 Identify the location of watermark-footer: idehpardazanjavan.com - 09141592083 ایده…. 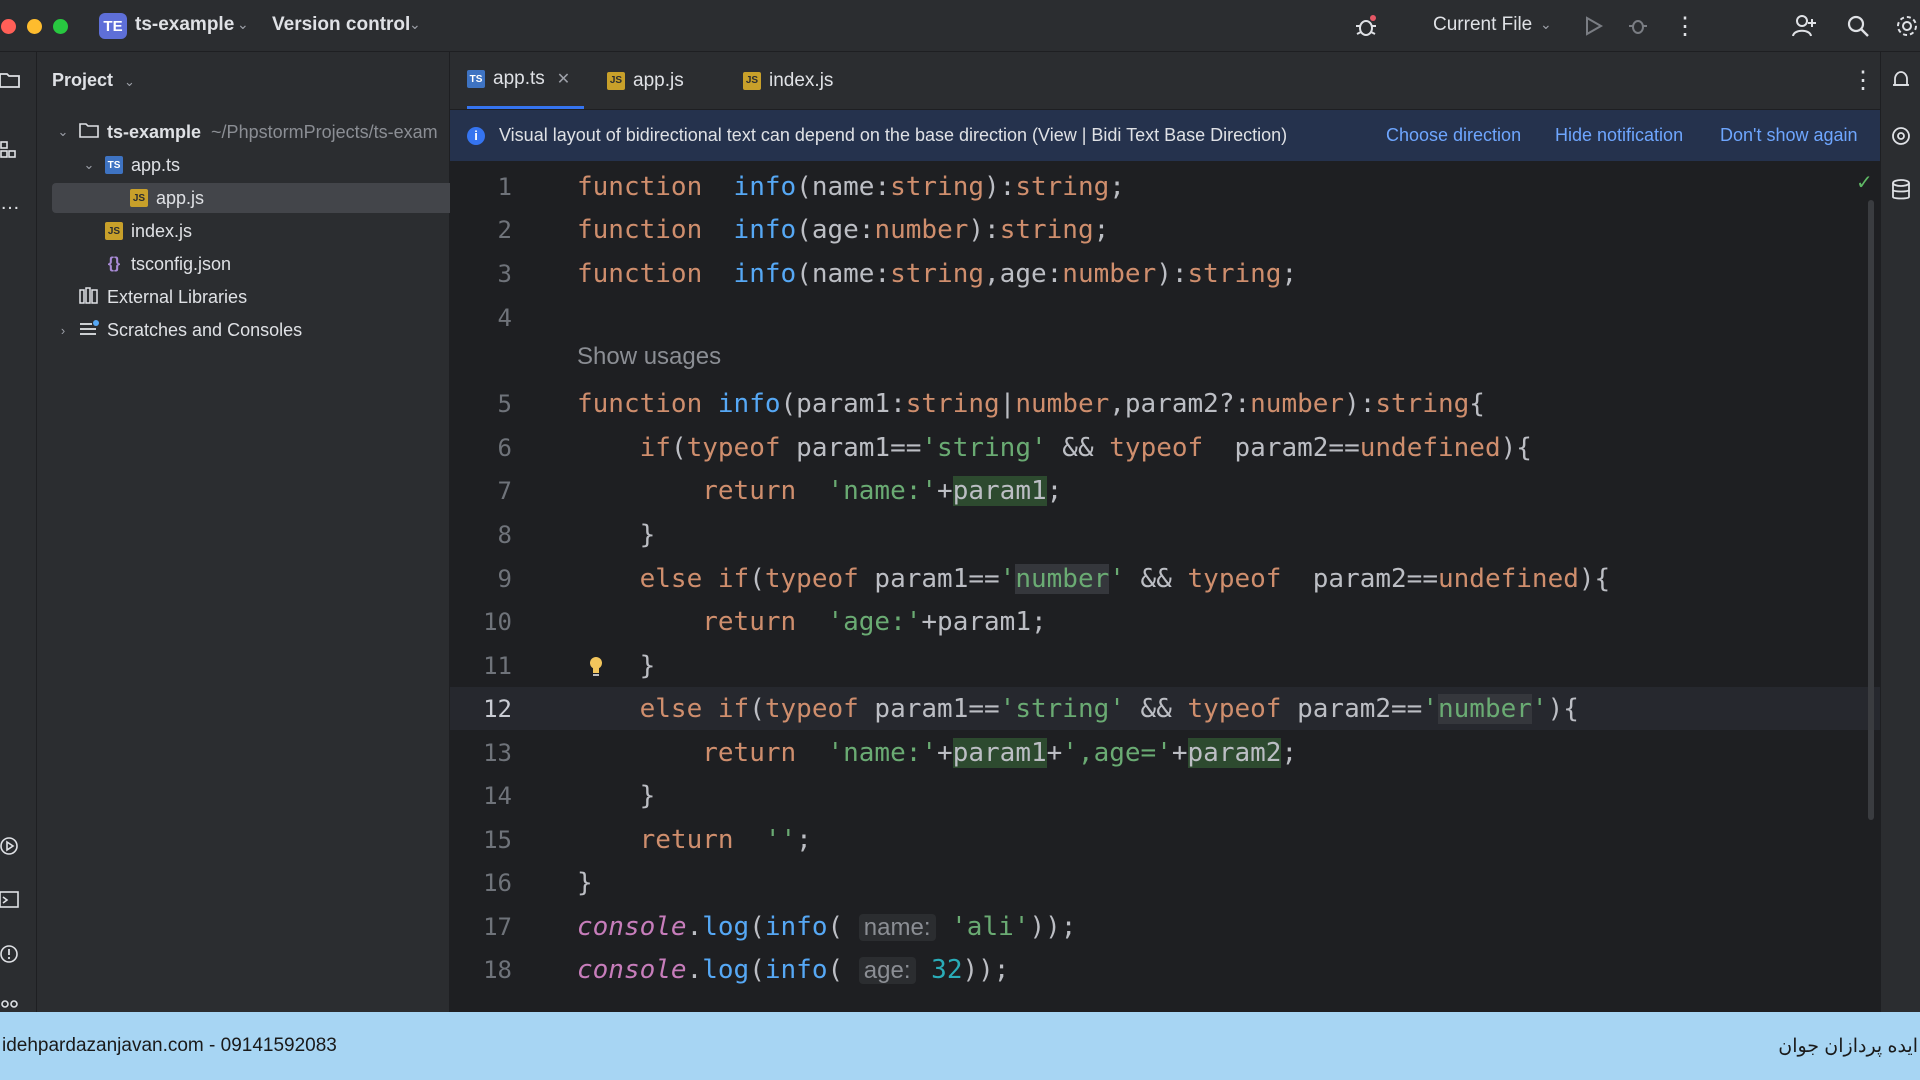
(960, 1046).